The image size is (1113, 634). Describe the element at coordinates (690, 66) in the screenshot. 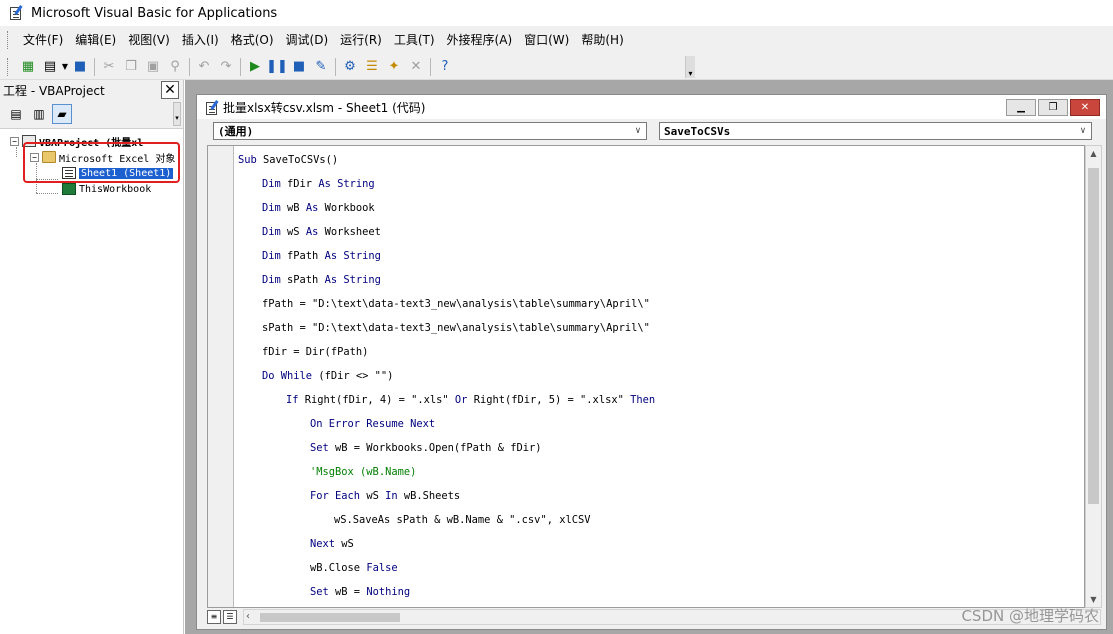

I see `toolbar-options-button: ▾` at that location.